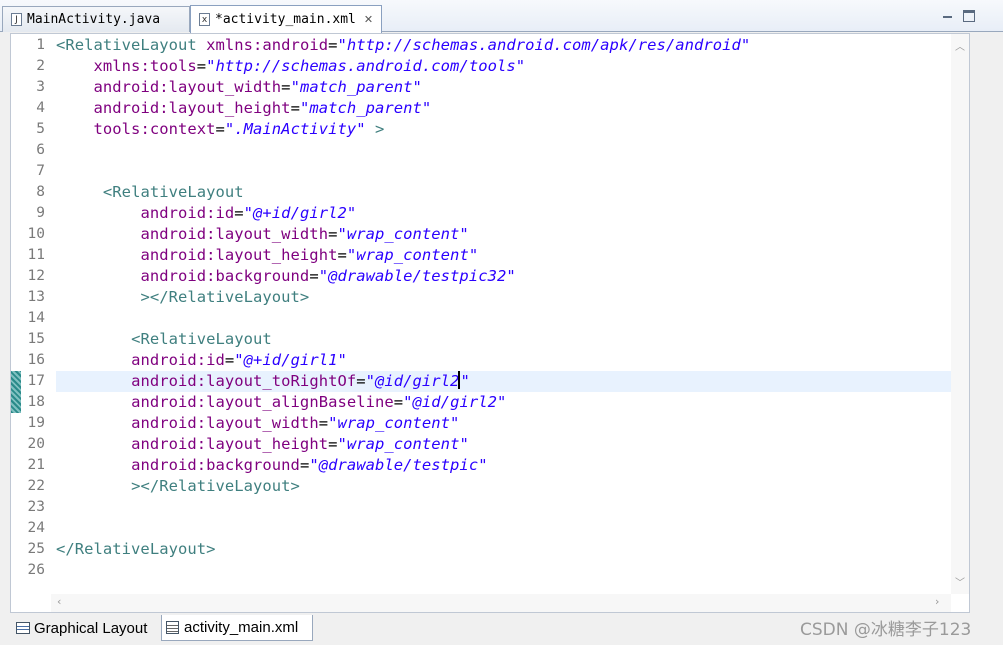 This screenshot has height=645, width=1003. Describe the element at coordinates (40, 87) in the screenshot. I see `line-number: 3` at that location.